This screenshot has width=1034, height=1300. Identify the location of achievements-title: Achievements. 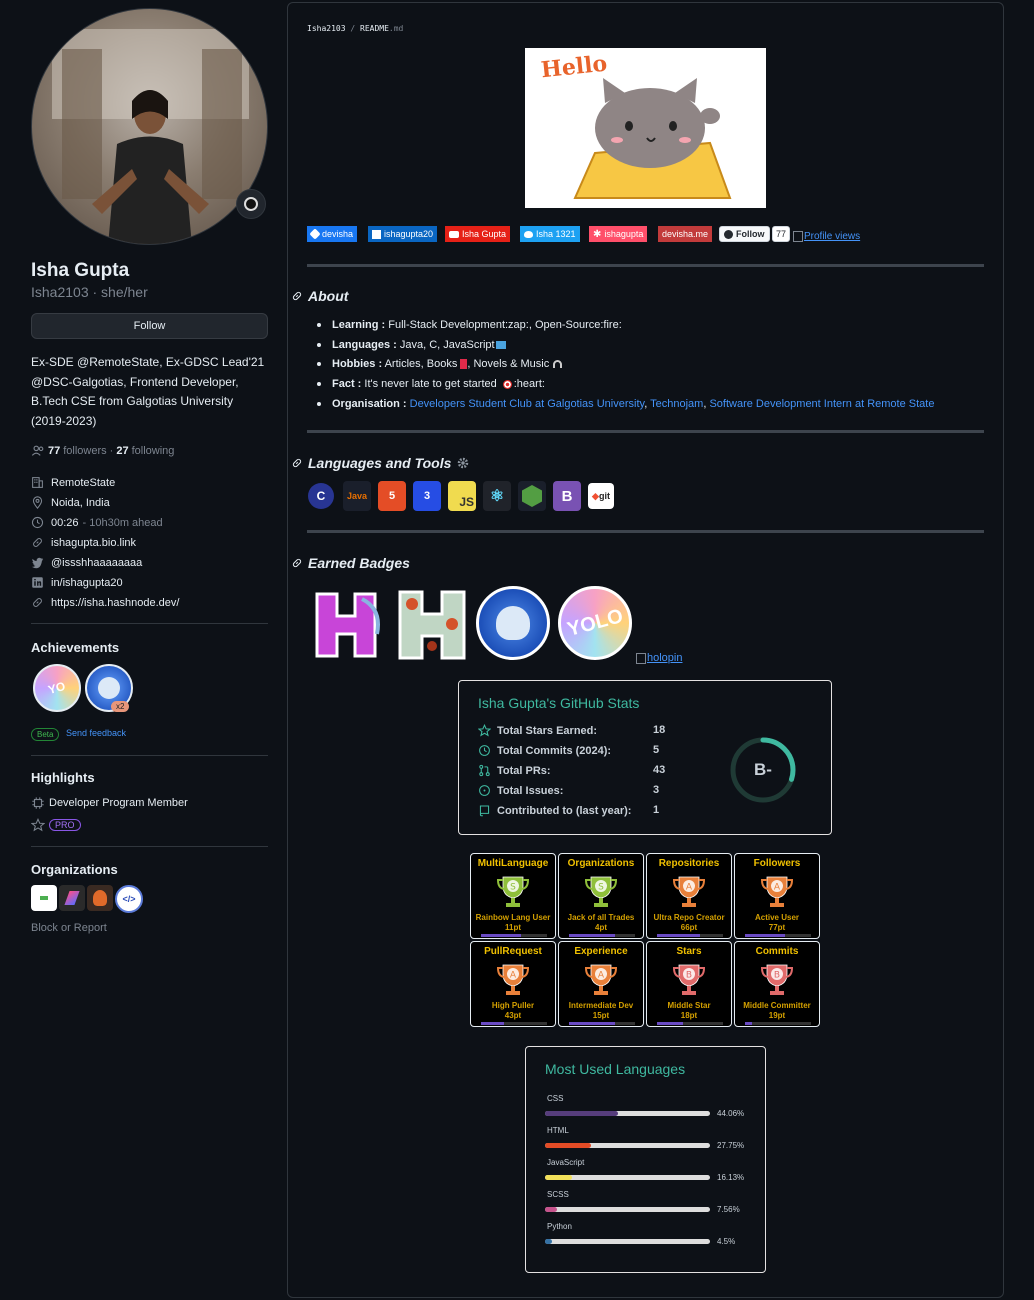
(75, 647).